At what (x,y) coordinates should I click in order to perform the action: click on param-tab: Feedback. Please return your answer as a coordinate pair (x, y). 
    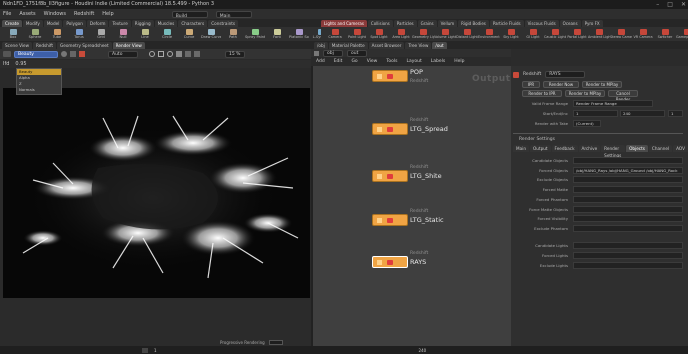
    Looking at the image, I should click on (564, 148).